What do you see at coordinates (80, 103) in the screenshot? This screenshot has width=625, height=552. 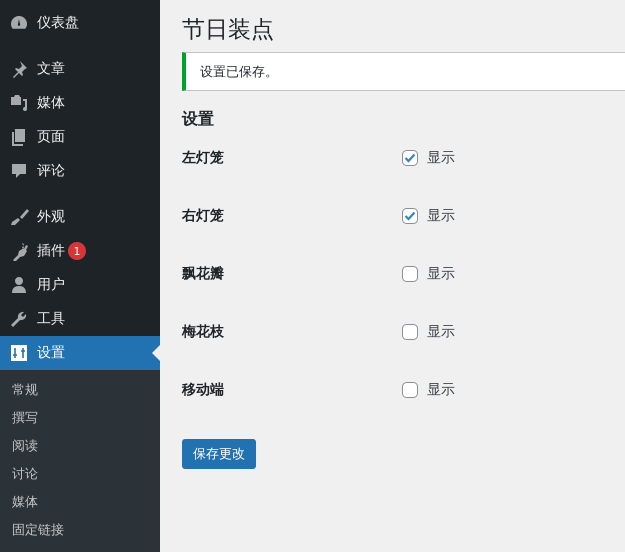 I see `menu-item: 媒体` at bounding box center [80, 103].